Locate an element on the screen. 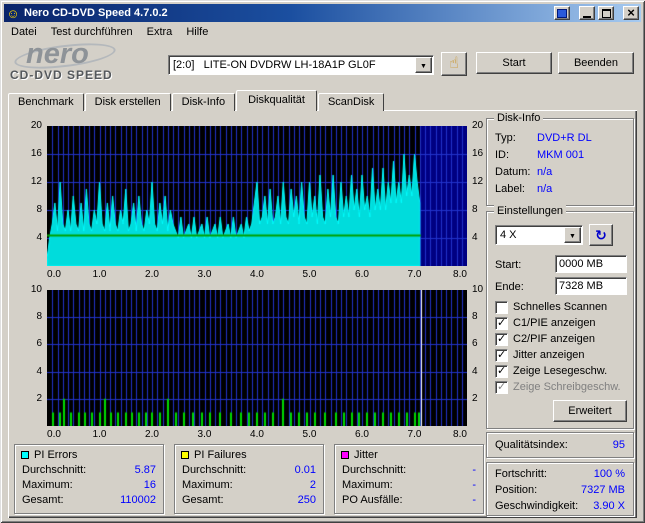  quality-index-value: 95 is located at coordinates (618, 445).